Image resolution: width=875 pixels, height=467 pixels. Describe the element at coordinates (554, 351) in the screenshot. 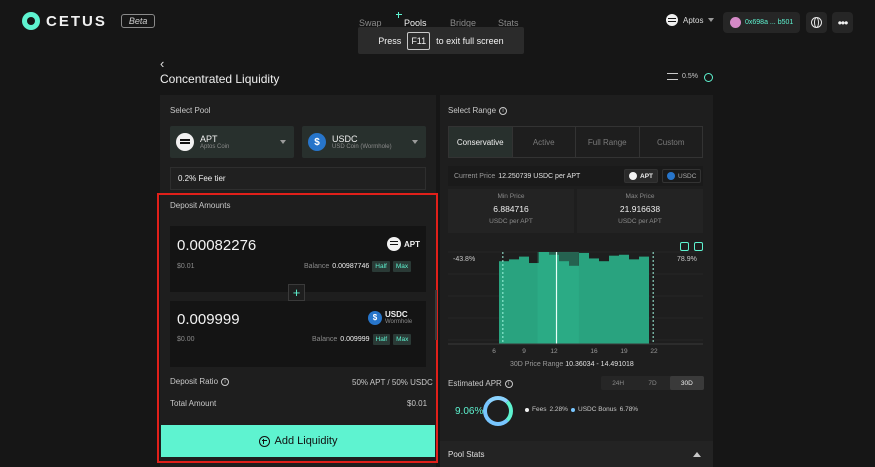

I see `x-tick-label: 12` at that location.